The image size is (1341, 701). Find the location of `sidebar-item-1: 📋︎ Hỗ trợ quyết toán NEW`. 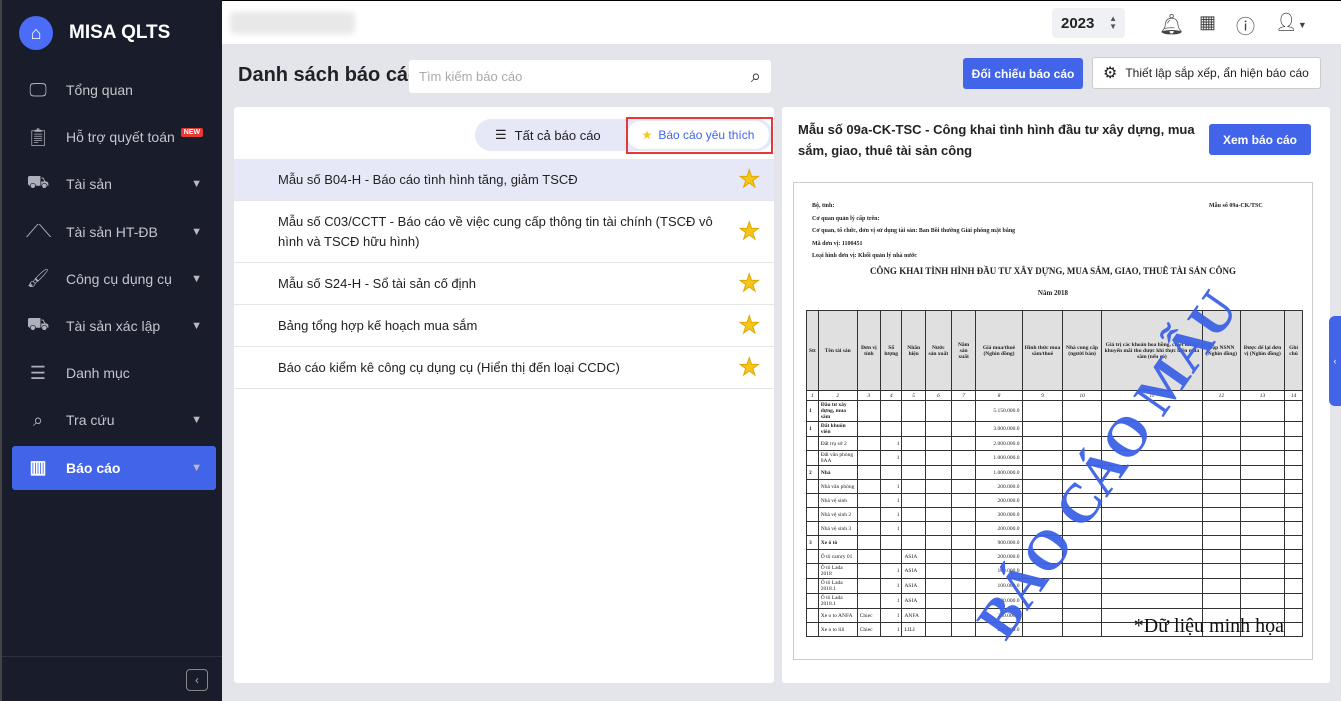

sidebar-item-1: 📋︎ Hỗ trợ quyết toán NEW is located at coordinates (114, 137).